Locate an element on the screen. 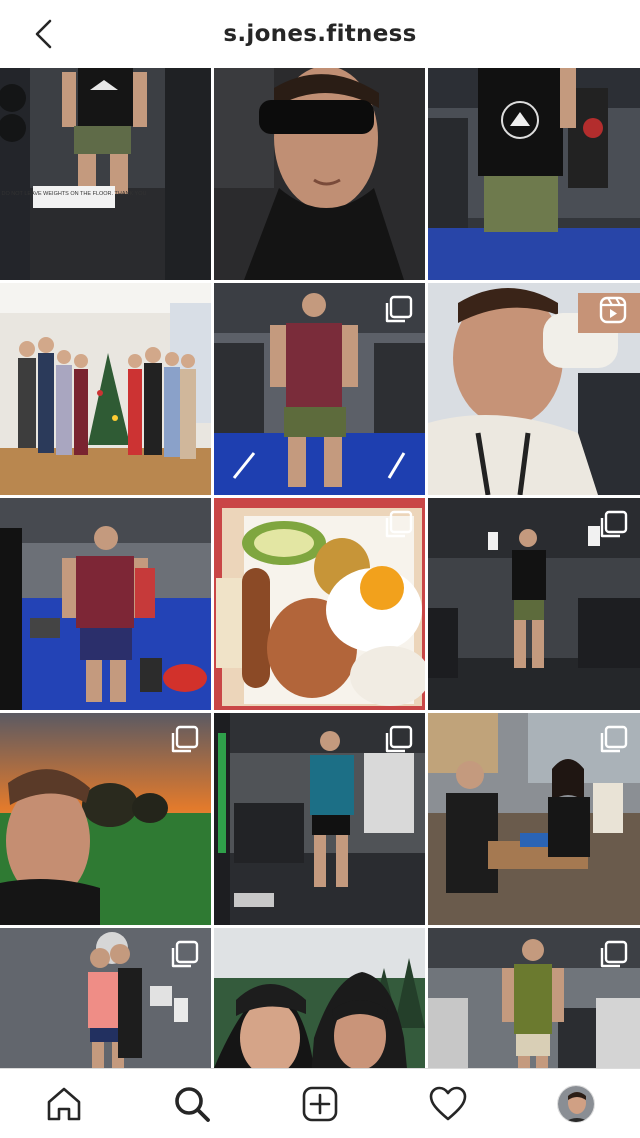 The height and width of the screenshot is (1138, 640). tab-create is located at coordinates (320, 1104).